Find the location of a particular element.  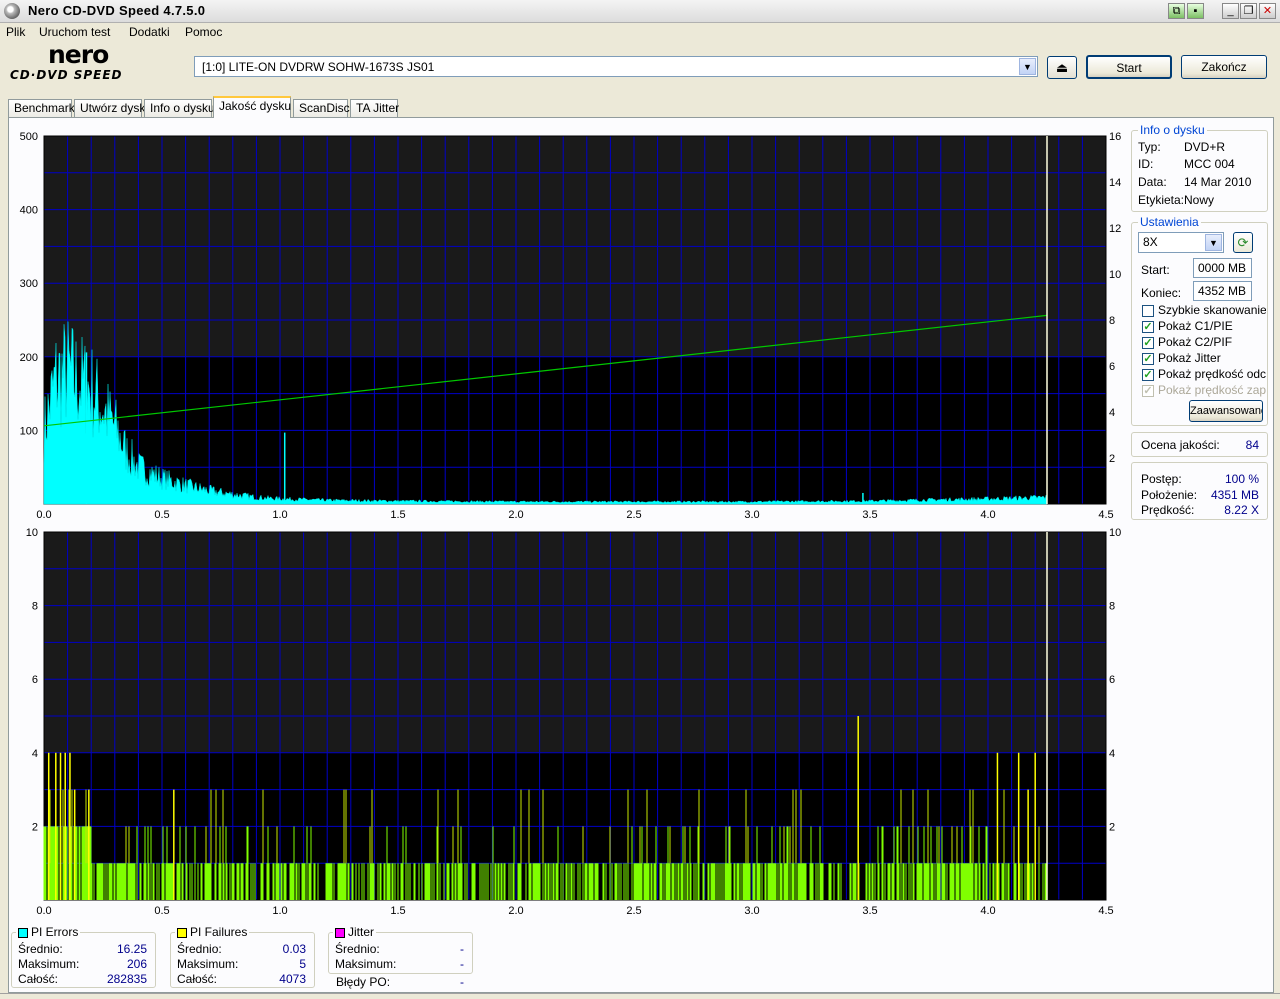

x-tick-label: 0.5 is located at coordinates (161, 515).